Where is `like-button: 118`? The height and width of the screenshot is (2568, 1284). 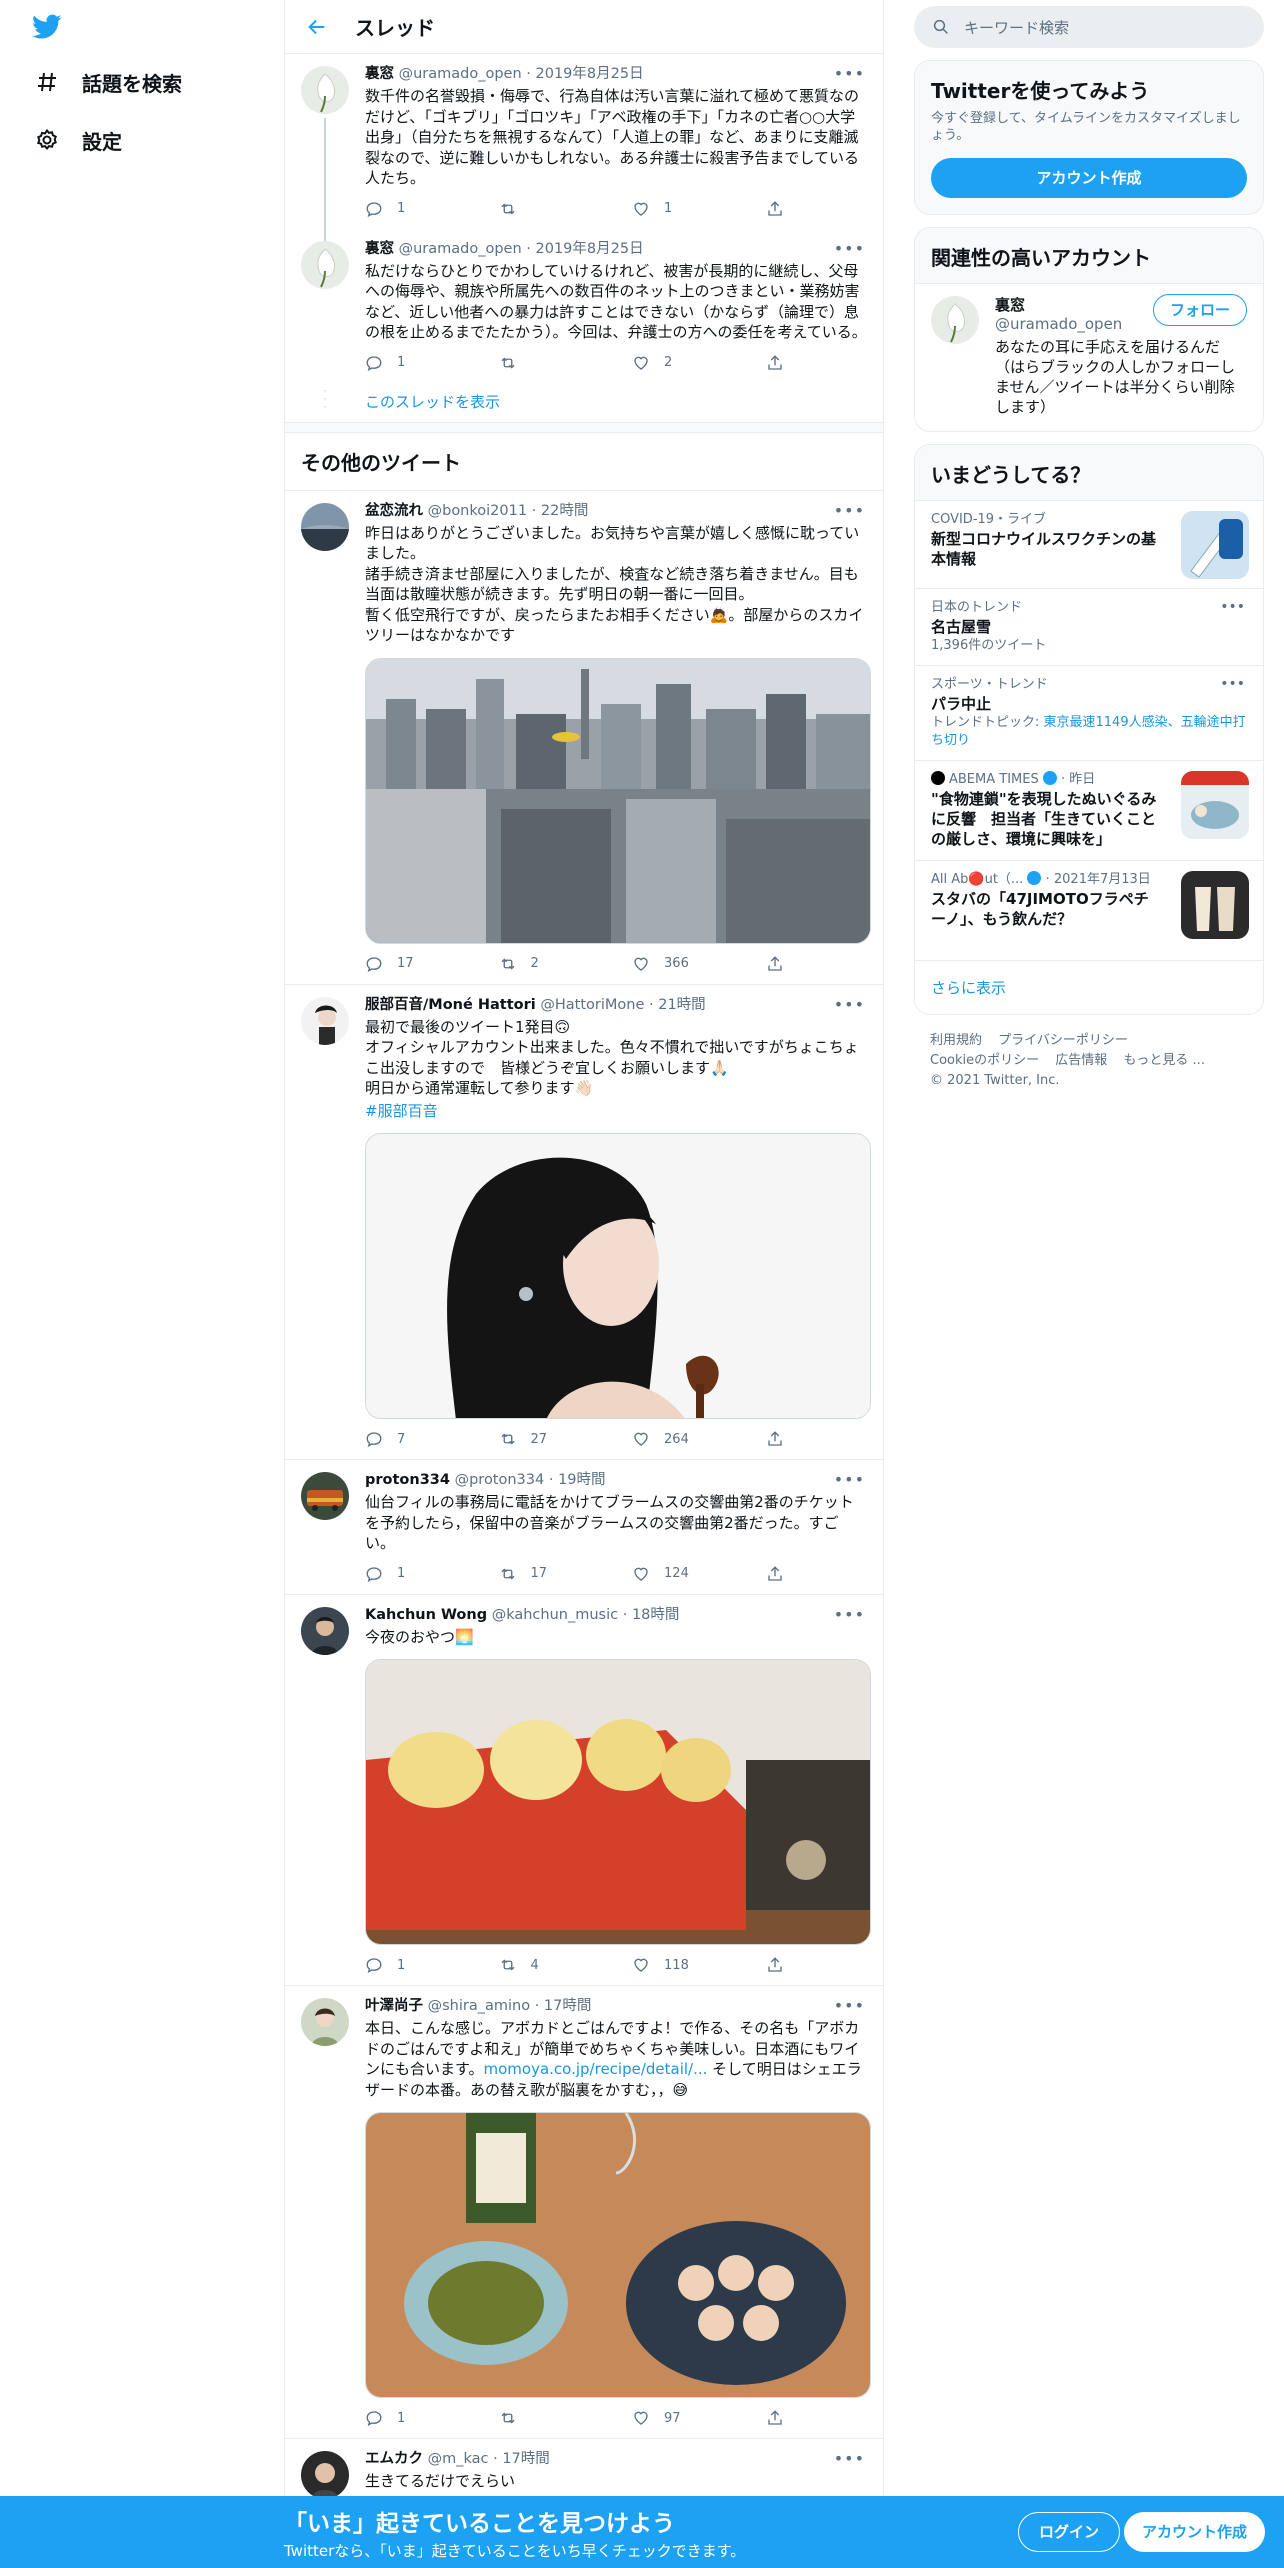 like-button: 118 is located at coordinates (699, 1965).